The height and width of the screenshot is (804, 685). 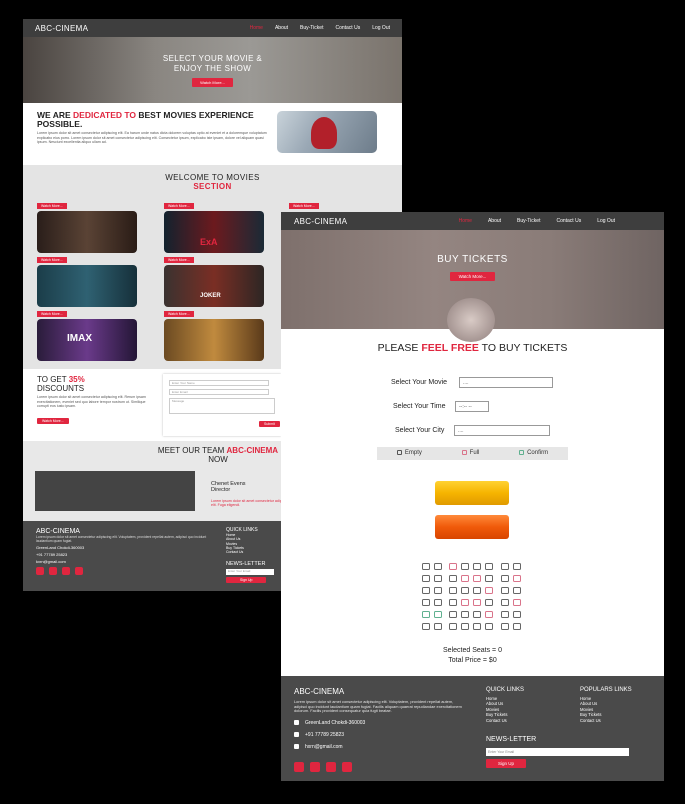 What do you see at coordinates (61, 28) in the screenshot?
I see `home-logo: ABC-CINEMA` at bounding box center [61, 28].